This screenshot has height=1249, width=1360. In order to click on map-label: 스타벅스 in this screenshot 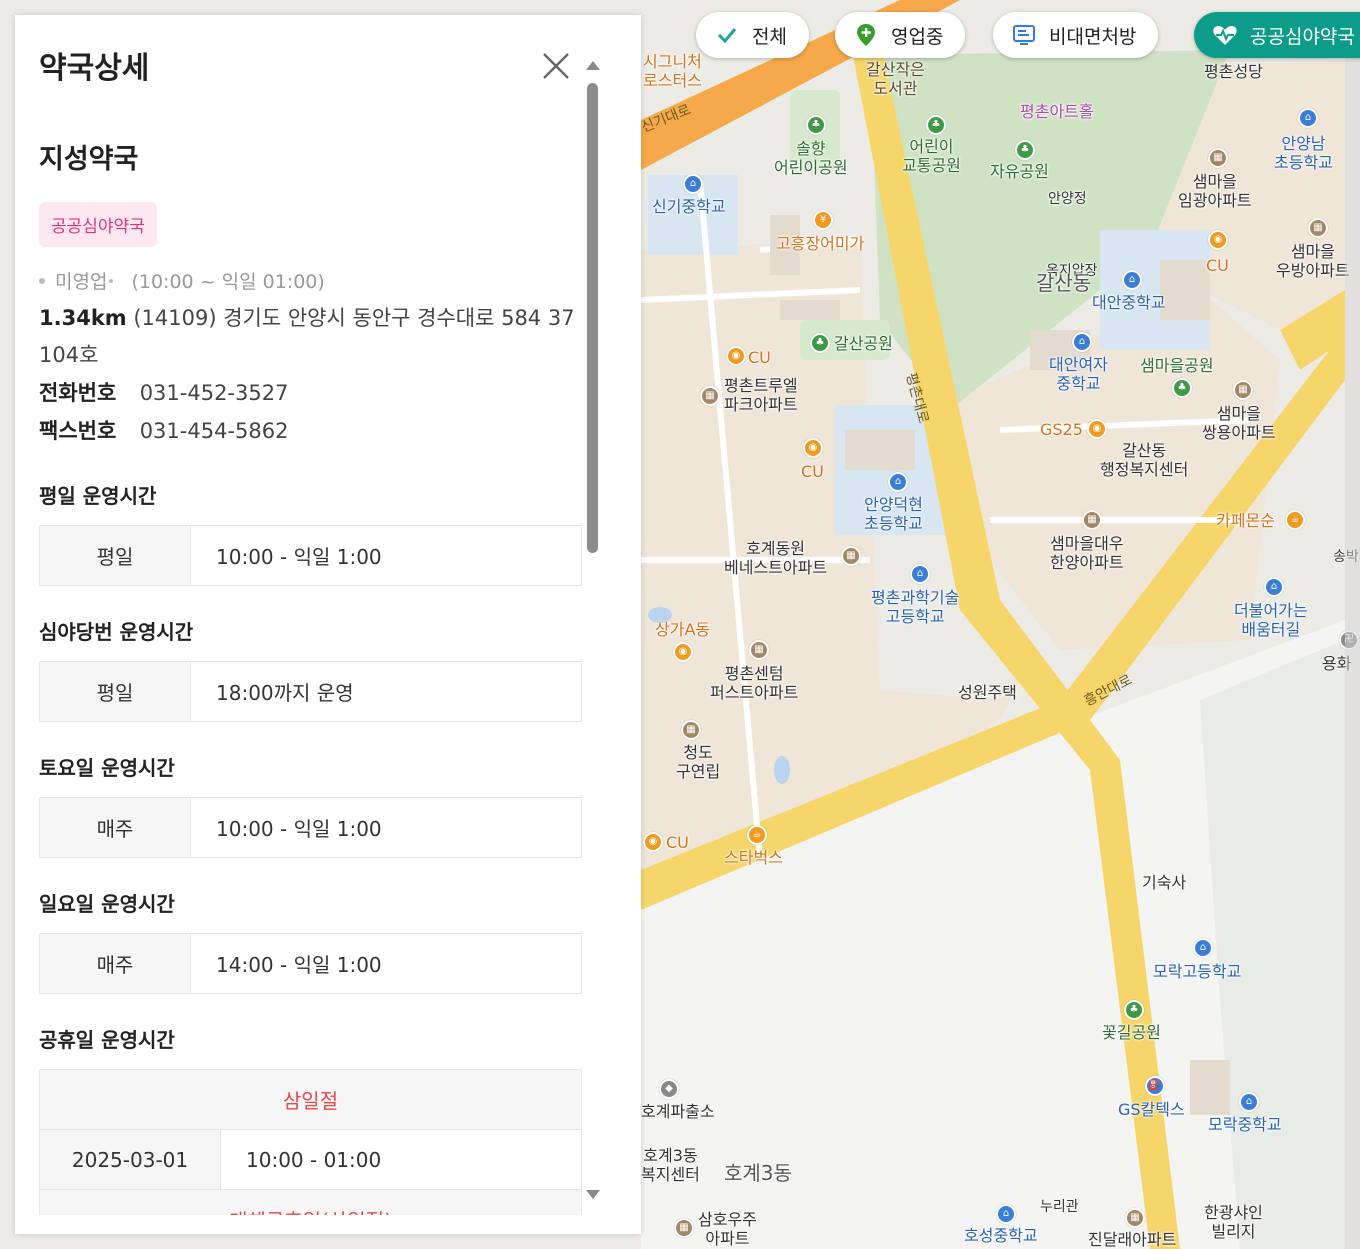, I will do `click(753, 857)`.